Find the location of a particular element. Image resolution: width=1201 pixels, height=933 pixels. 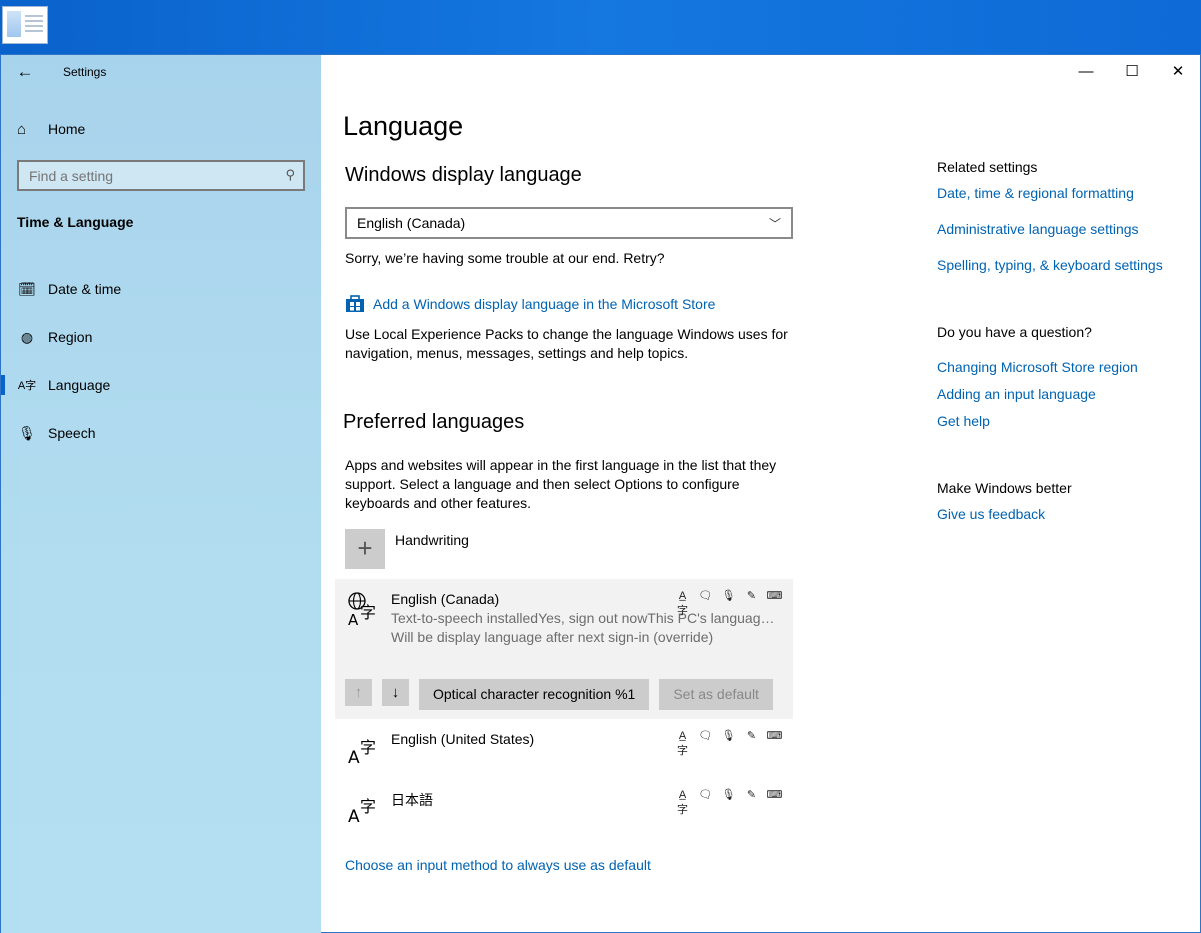

ocr-options-button: Optical character recognition %1 is located at coordinates (534, 694).